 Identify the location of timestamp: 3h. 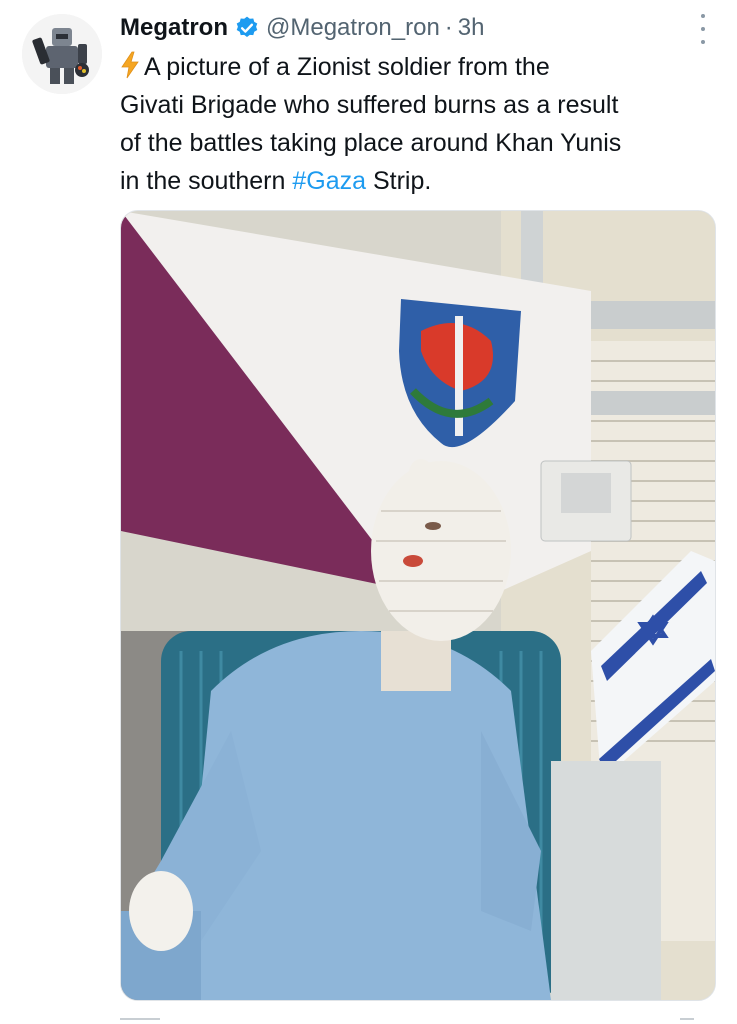
(471, 28).